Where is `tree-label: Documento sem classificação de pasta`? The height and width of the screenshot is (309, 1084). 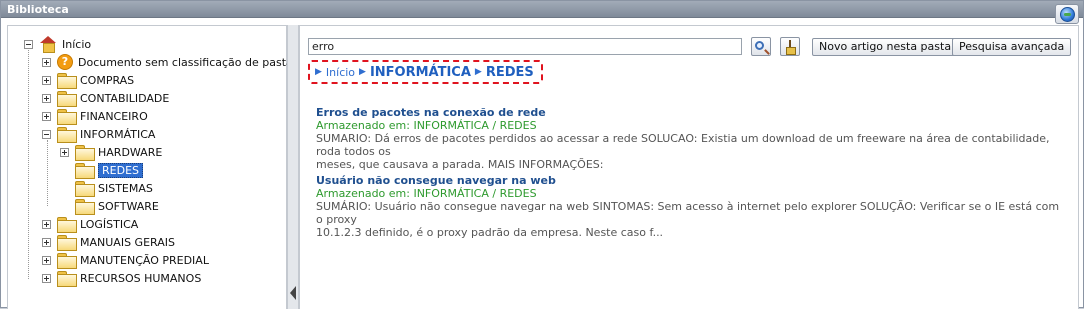
tree-label: Documento sem classificação de pasta is located at coordinates (185, 62).